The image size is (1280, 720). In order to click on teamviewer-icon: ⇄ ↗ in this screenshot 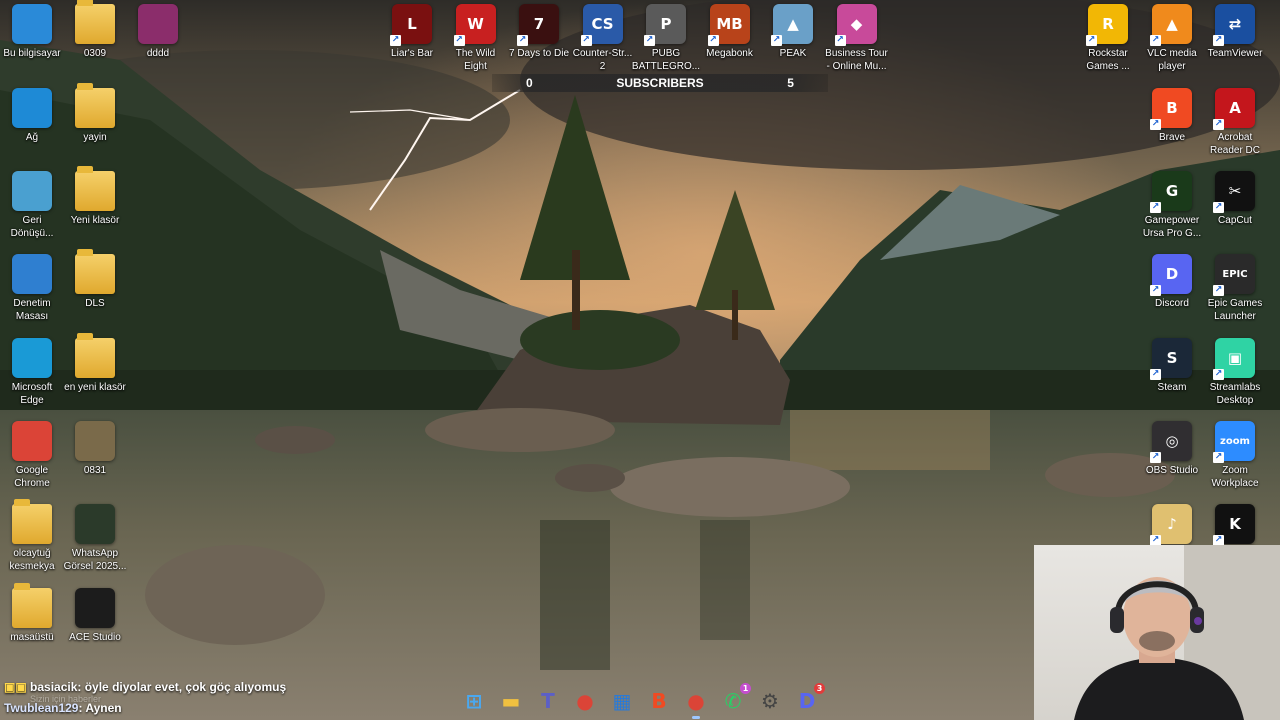, I will do `click(1234, 25)`.